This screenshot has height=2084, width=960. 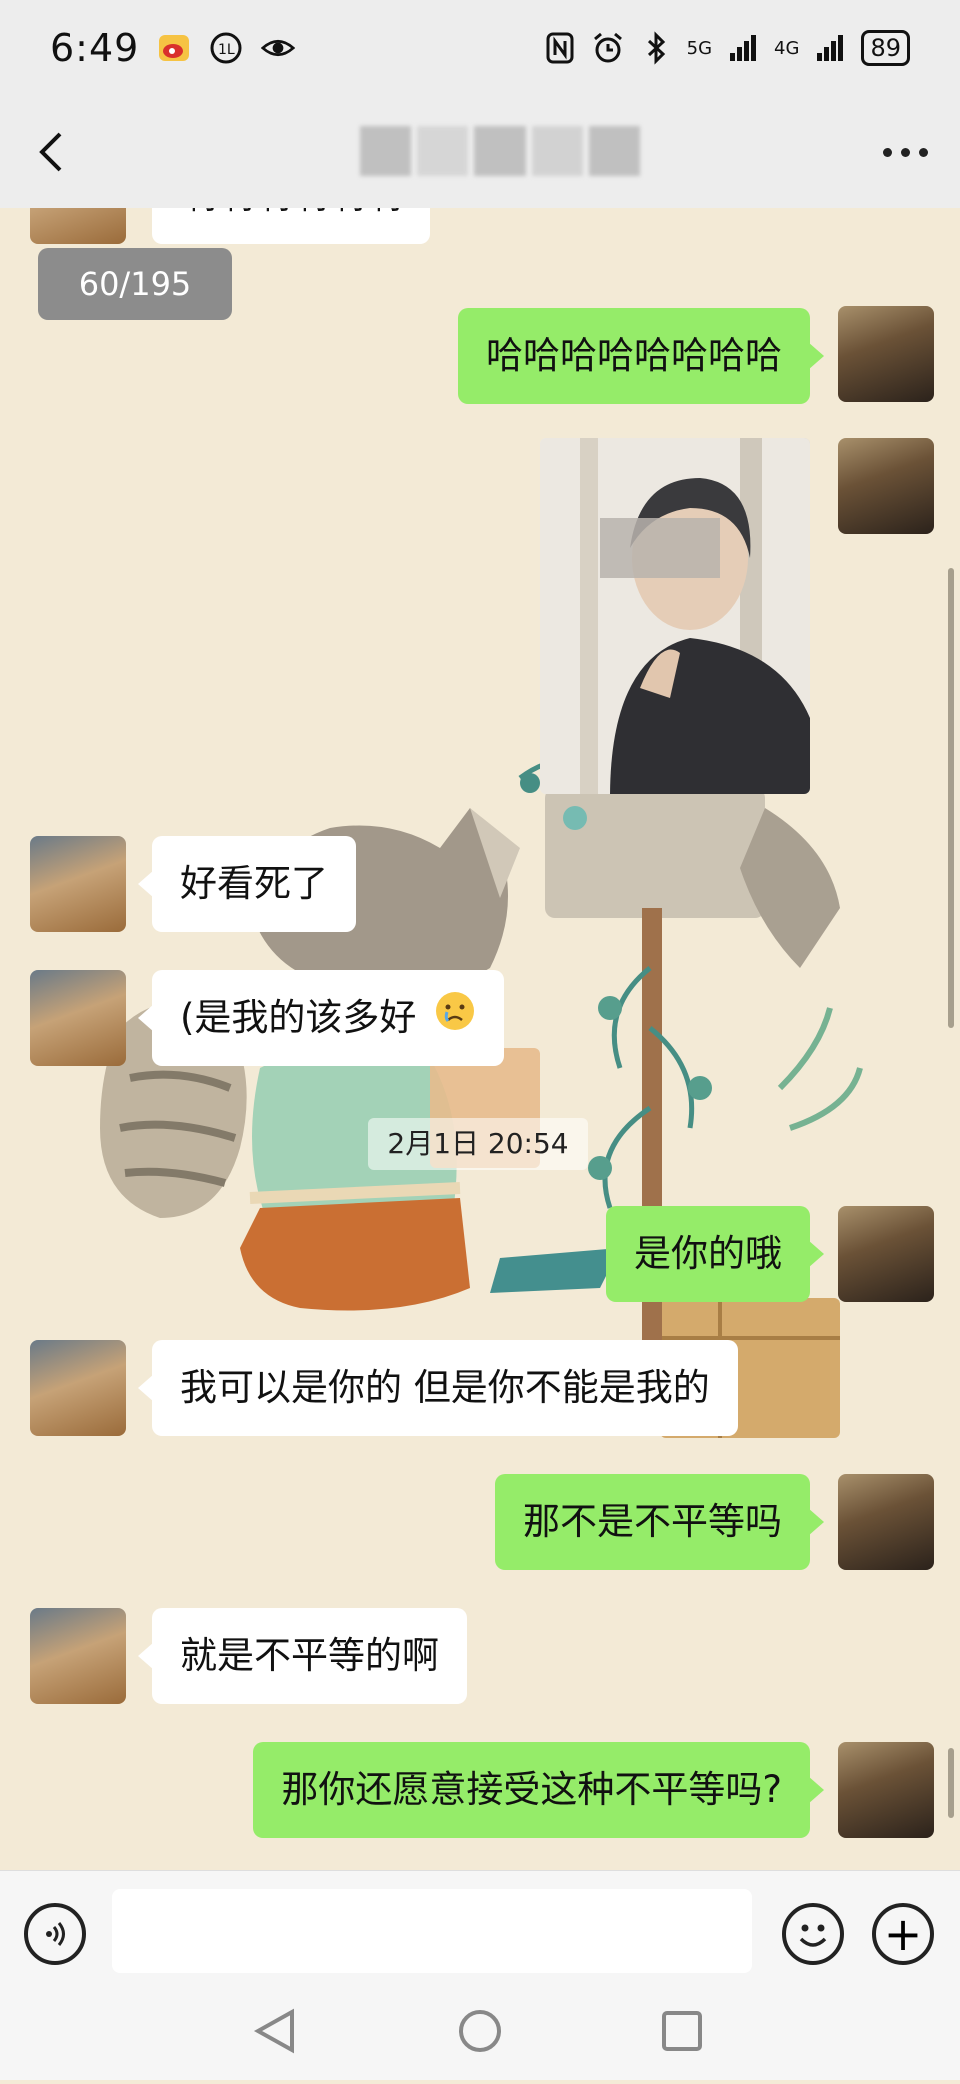 I want to click on signal-bars-icon, so click(x=743, y=48).